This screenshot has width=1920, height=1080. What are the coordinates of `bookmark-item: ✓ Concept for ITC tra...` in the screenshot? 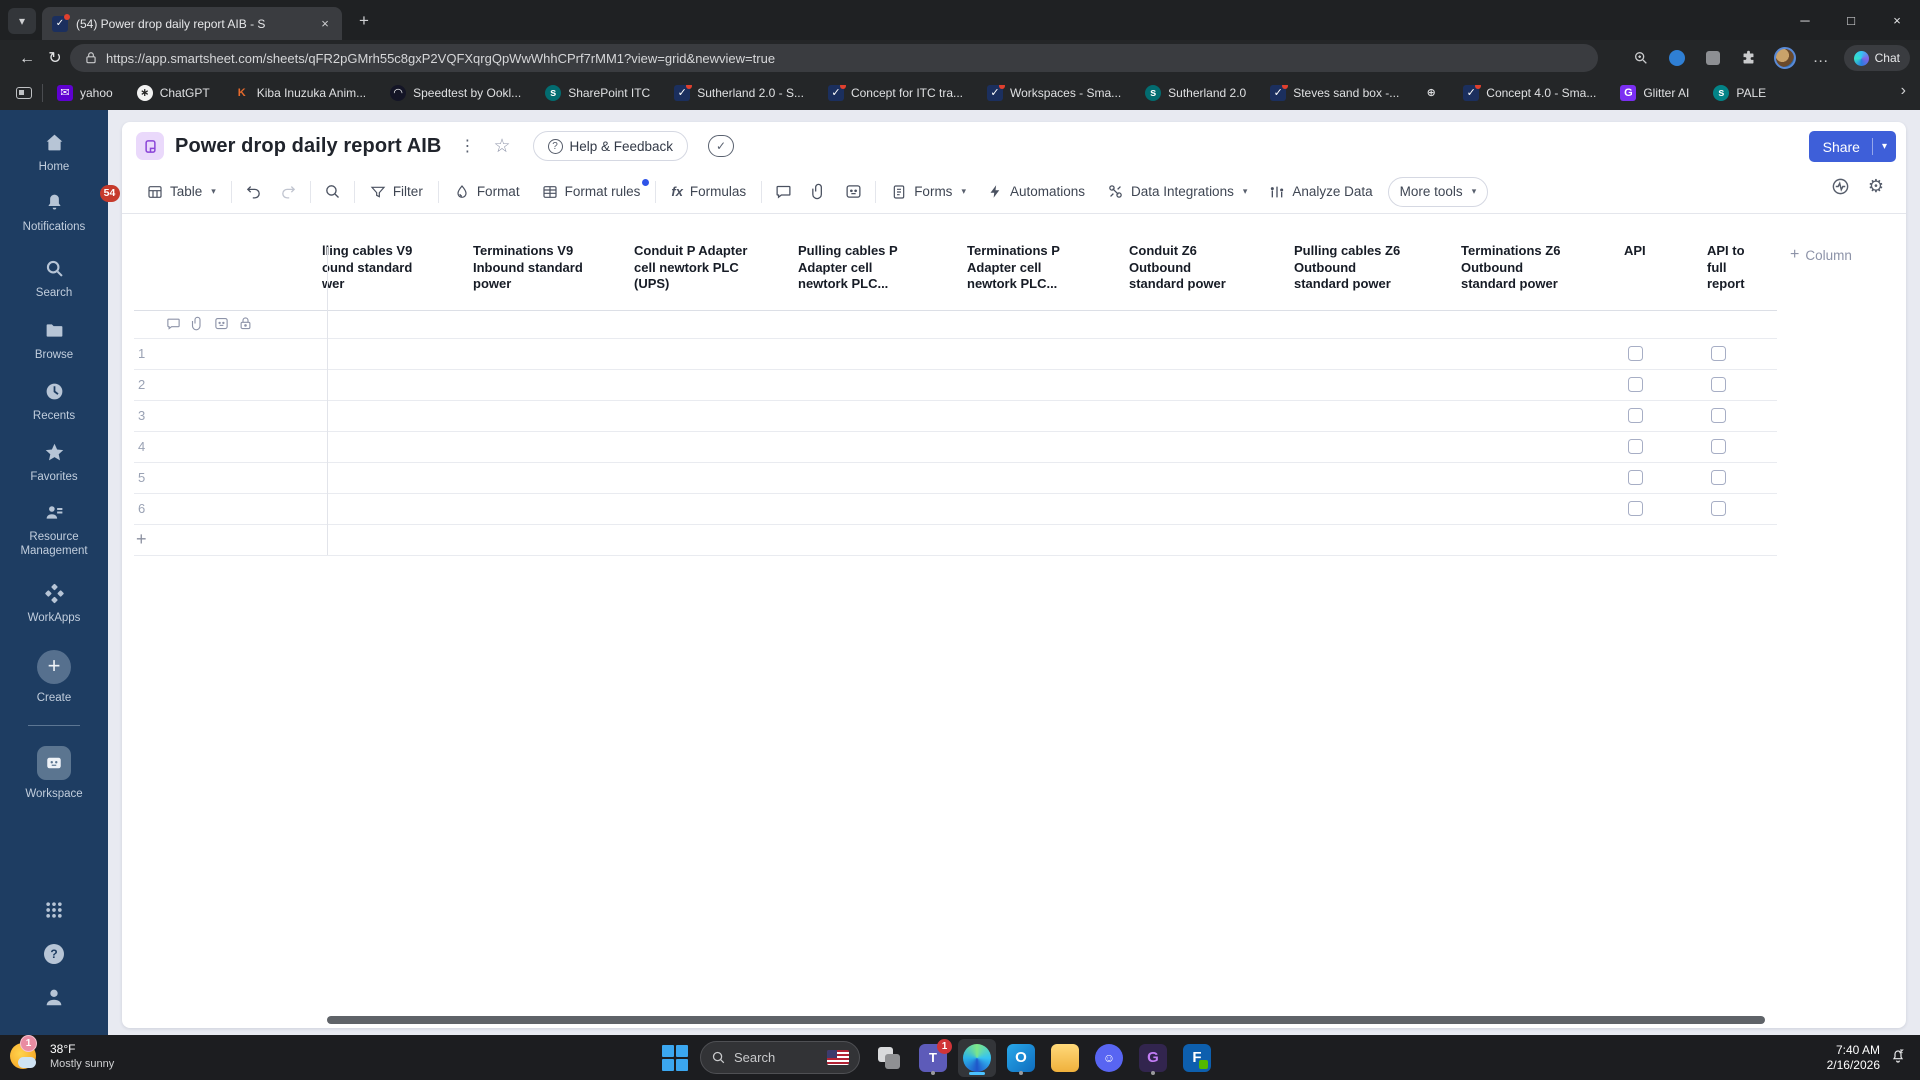 It's located at (895, 93).